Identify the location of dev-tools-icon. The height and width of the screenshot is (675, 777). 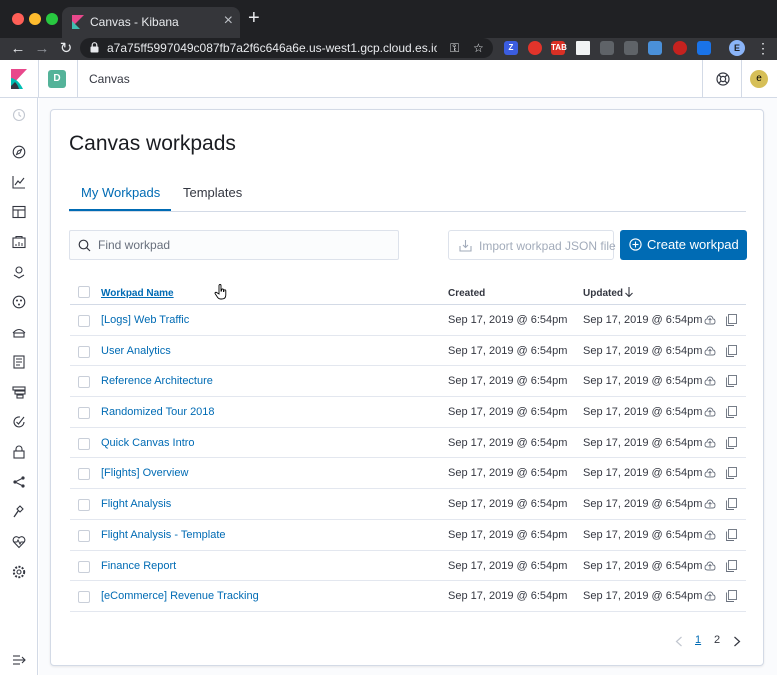
(19, 512).